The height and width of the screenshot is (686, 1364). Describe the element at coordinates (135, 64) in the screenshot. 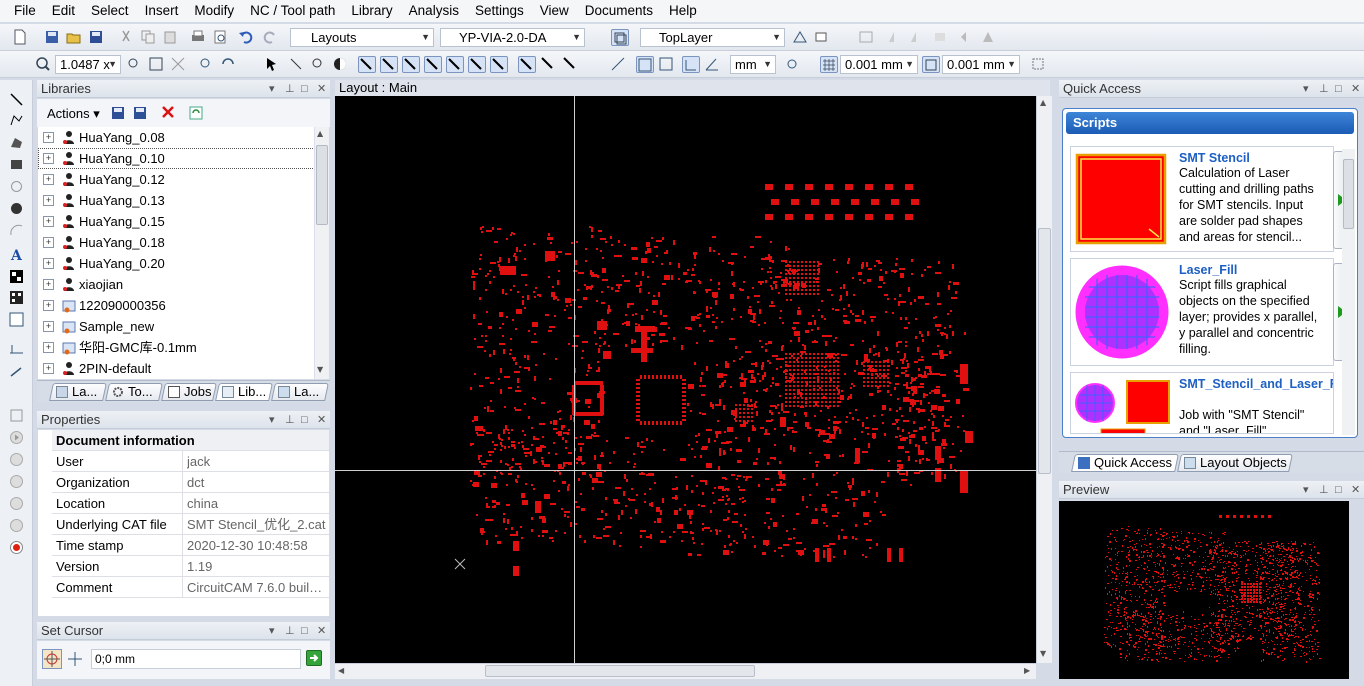

I see `zoom-window-icon` at that location.